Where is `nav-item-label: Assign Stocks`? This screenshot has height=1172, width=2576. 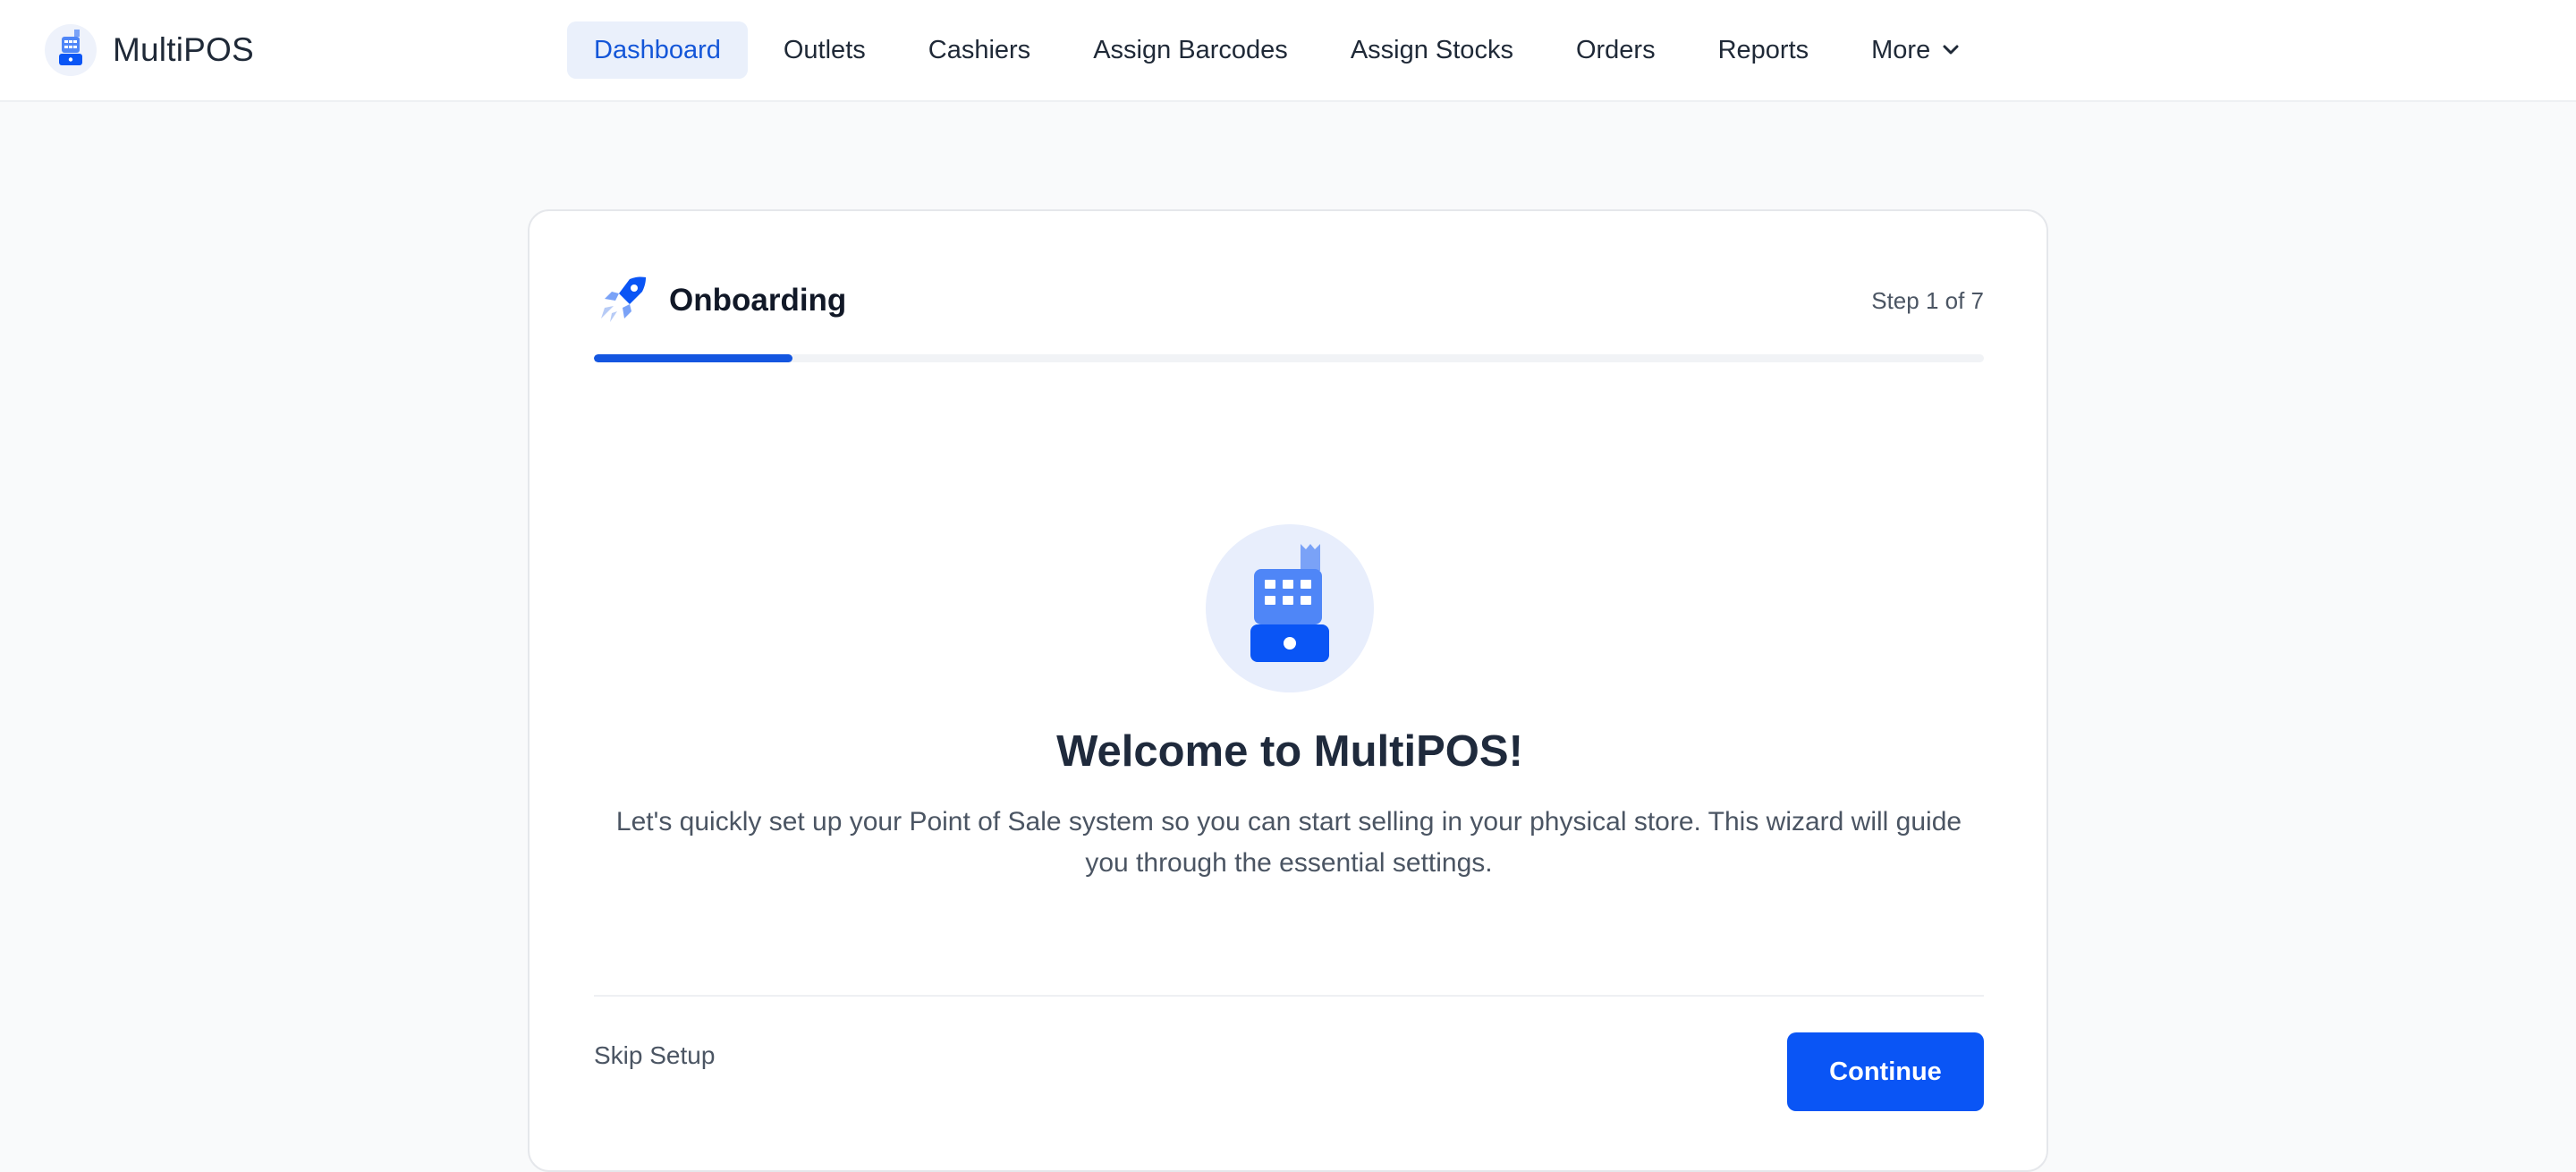 nav-item-label: Assign Stocks is located at coordinates (1431, 49).